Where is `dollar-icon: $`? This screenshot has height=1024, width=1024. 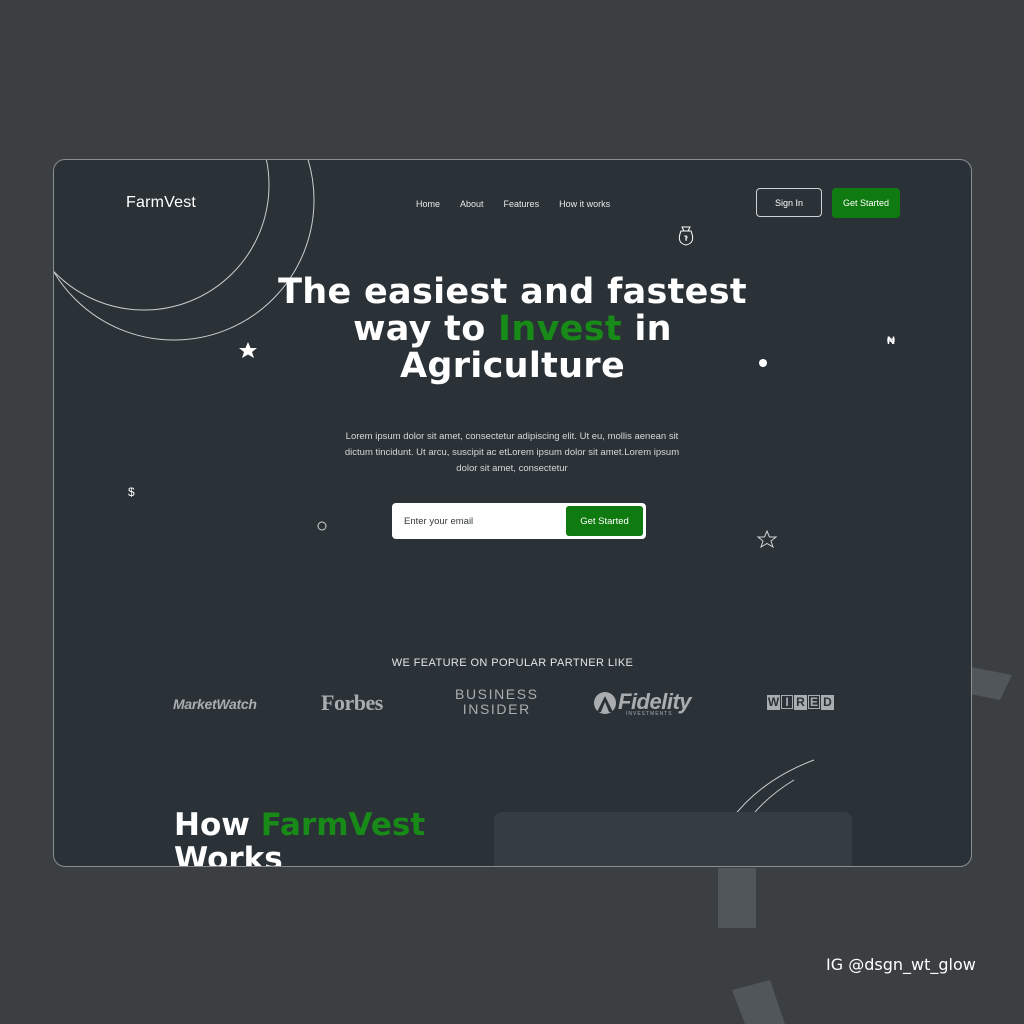 dollar-icon: $ is located at coordinates (131, 492).